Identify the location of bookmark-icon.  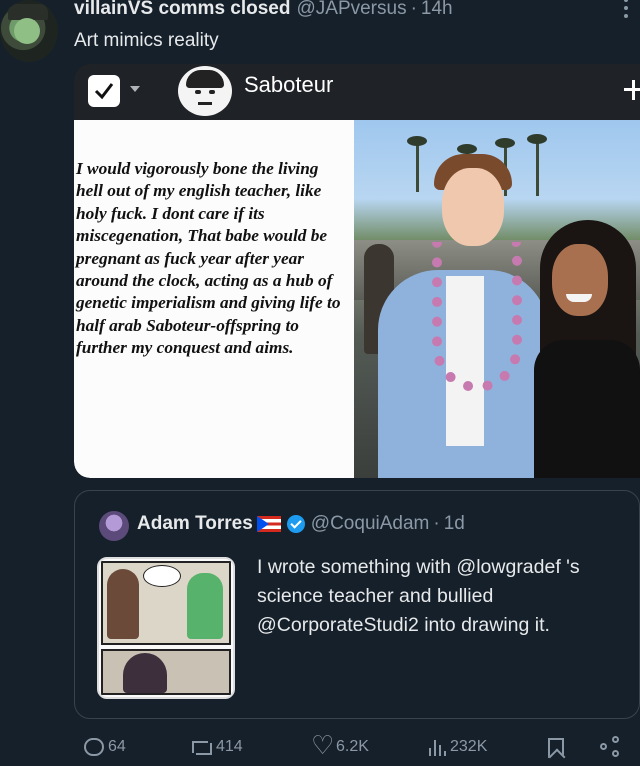
(556, 748).